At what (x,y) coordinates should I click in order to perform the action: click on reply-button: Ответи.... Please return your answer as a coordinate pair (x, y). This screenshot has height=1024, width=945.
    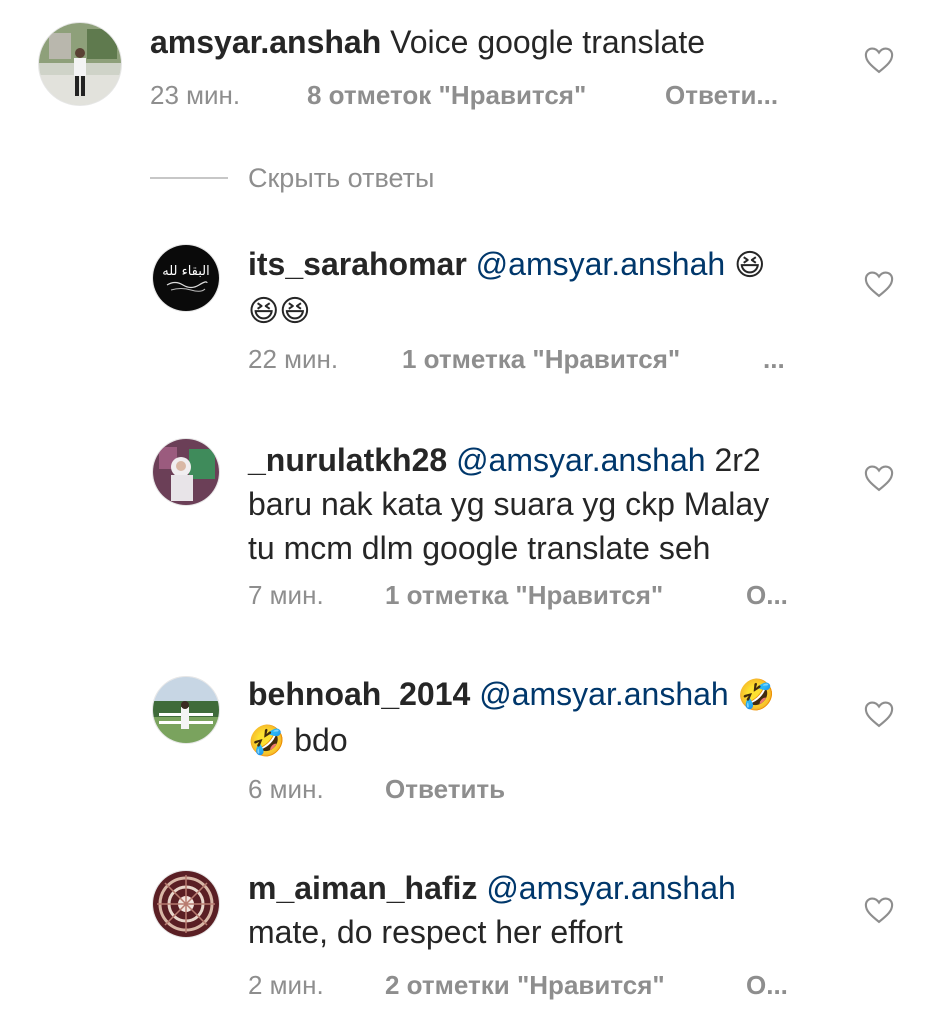
    Looking at the image, I should click on (721, 95).